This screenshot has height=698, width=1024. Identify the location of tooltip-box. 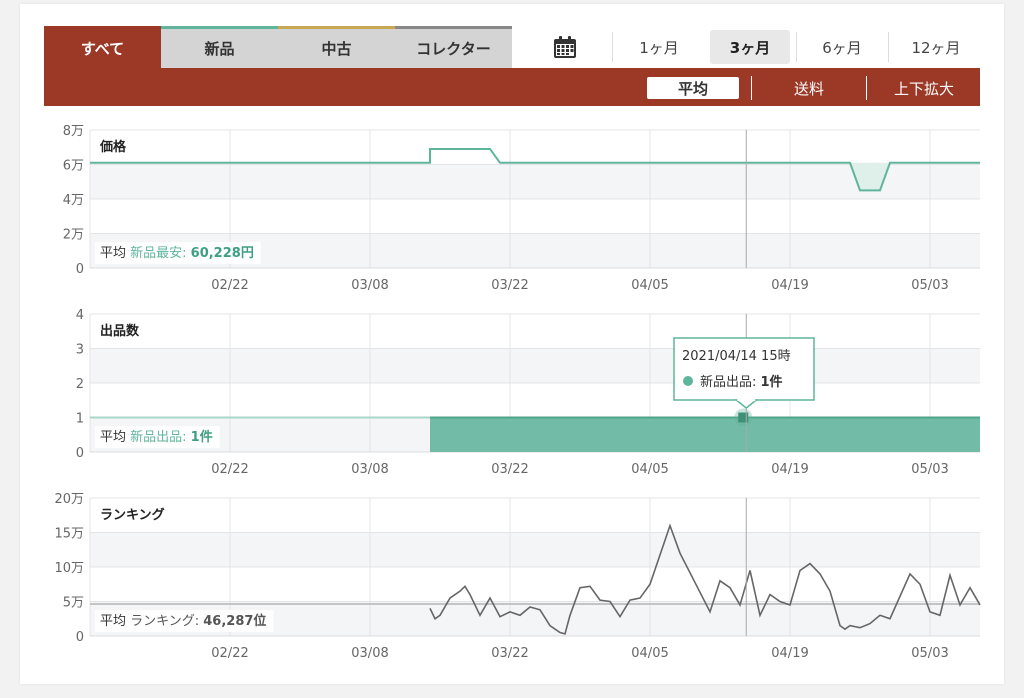
(744, 369).